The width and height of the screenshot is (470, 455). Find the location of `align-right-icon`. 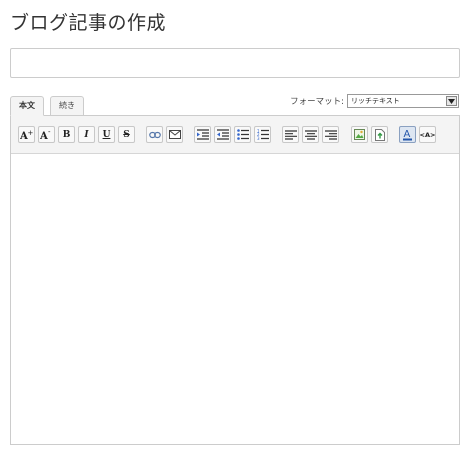

align-right-icon is located at coordinates (330, 134).